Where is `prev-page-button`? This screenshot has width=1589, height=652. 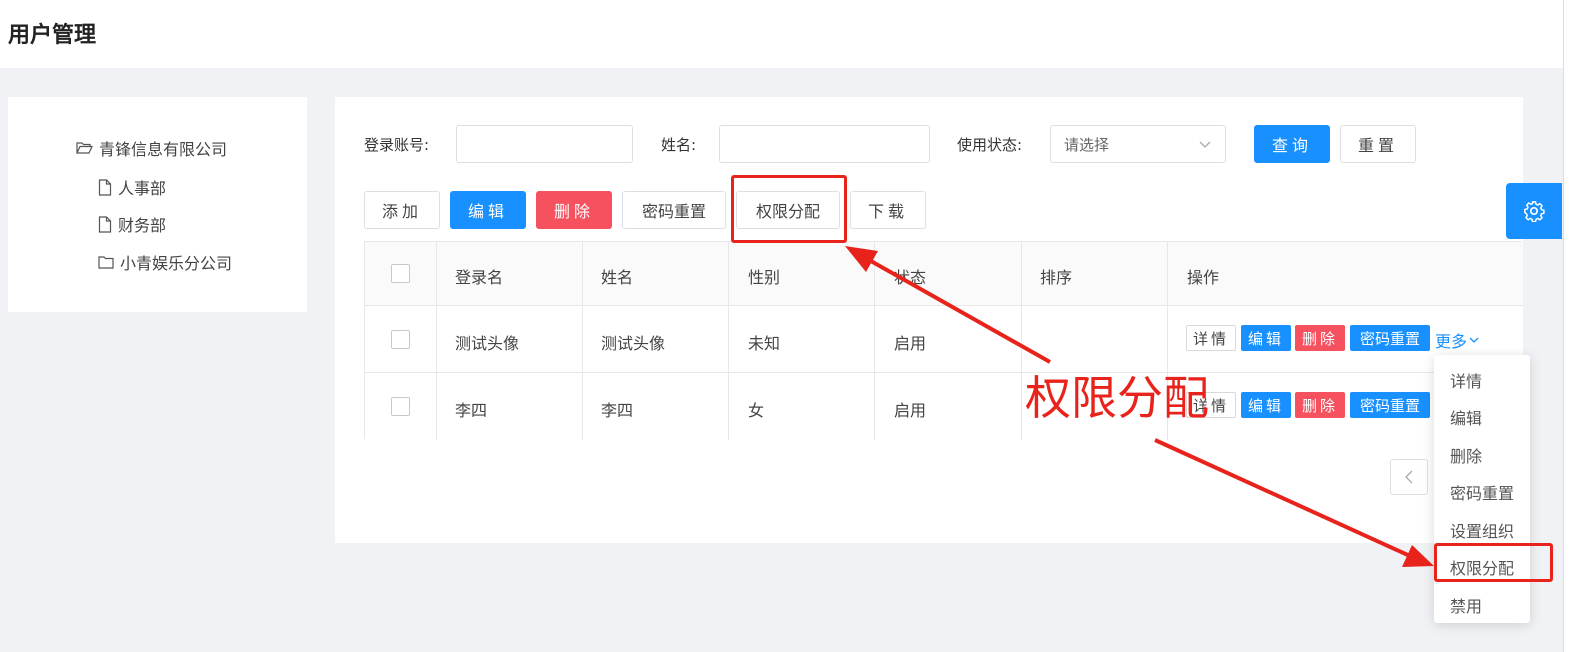 prev-page-button is located at coordinates (1409, 477).